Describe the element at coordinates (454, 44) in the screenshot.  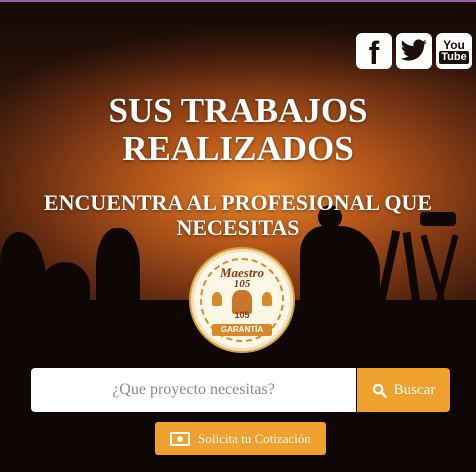
I see `youtube-you-text: You` at that location.